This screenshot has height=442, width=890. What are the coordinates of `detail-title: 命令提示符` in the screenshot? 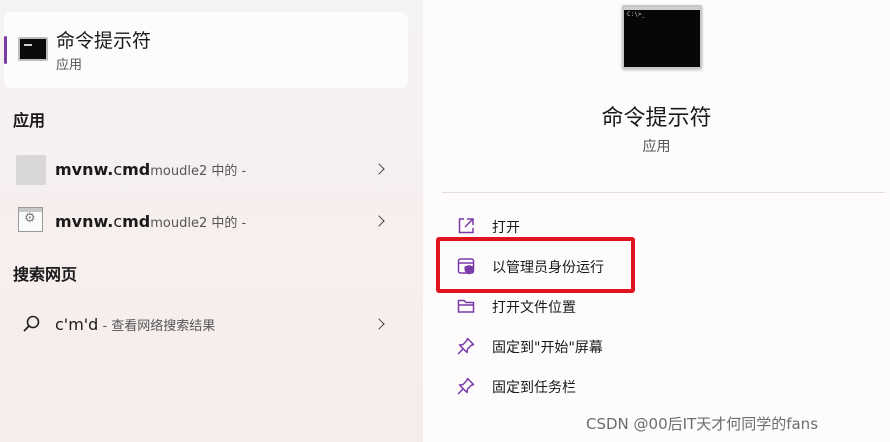 It's located at (656, 118).